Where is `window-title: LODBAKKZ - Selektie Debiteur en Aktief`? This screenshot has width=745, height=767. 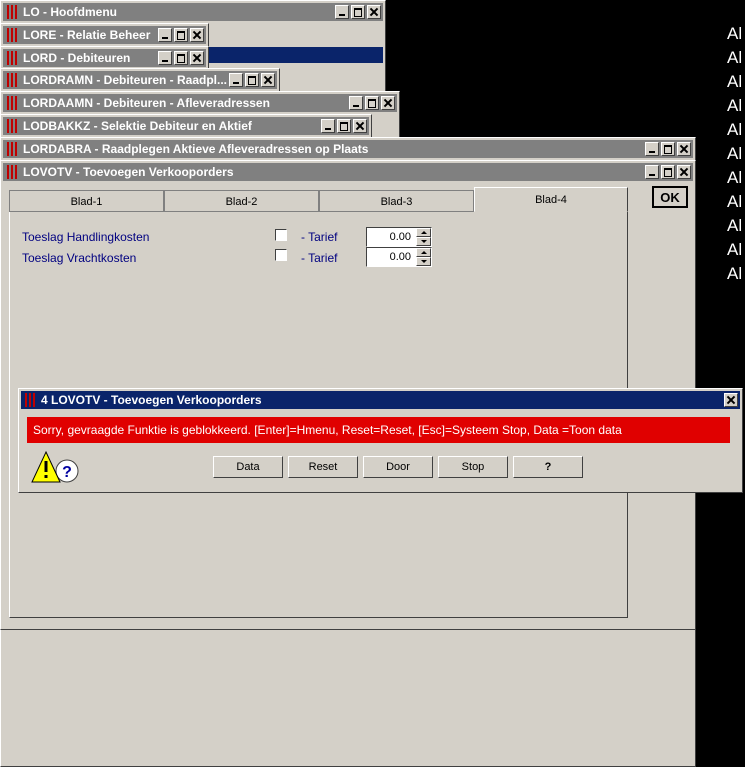
window-title: LODBAKKZ - Selektie Debiteur en Aktief is located at coordinates (137, 126).